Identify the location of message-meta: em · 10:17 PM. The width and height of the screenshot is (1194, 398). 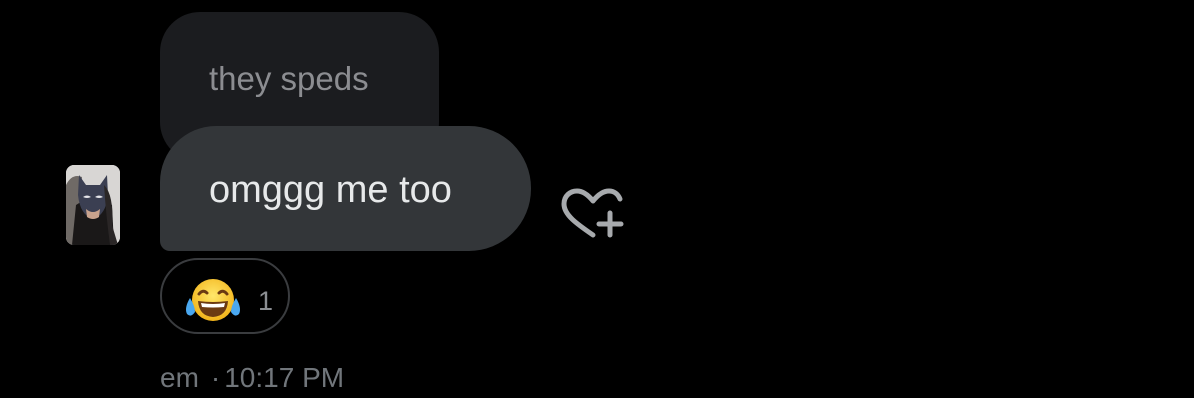
(252, 378).